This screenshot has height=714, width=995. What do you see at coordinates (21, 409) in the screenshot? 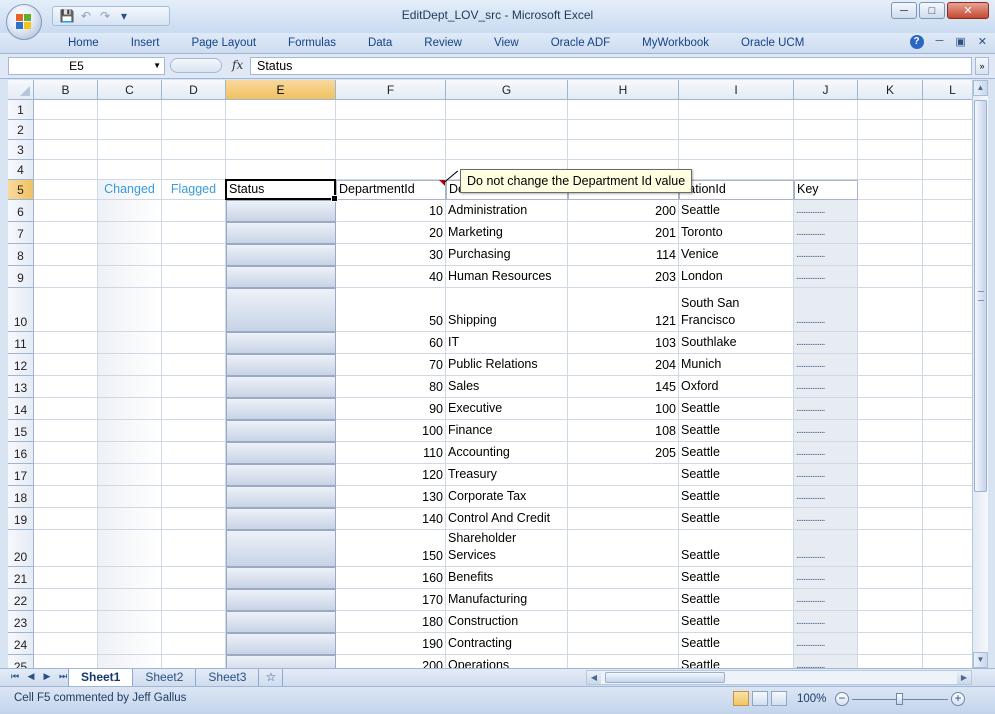
I see `row-header-14: 14` at bounding box center [21, 409].